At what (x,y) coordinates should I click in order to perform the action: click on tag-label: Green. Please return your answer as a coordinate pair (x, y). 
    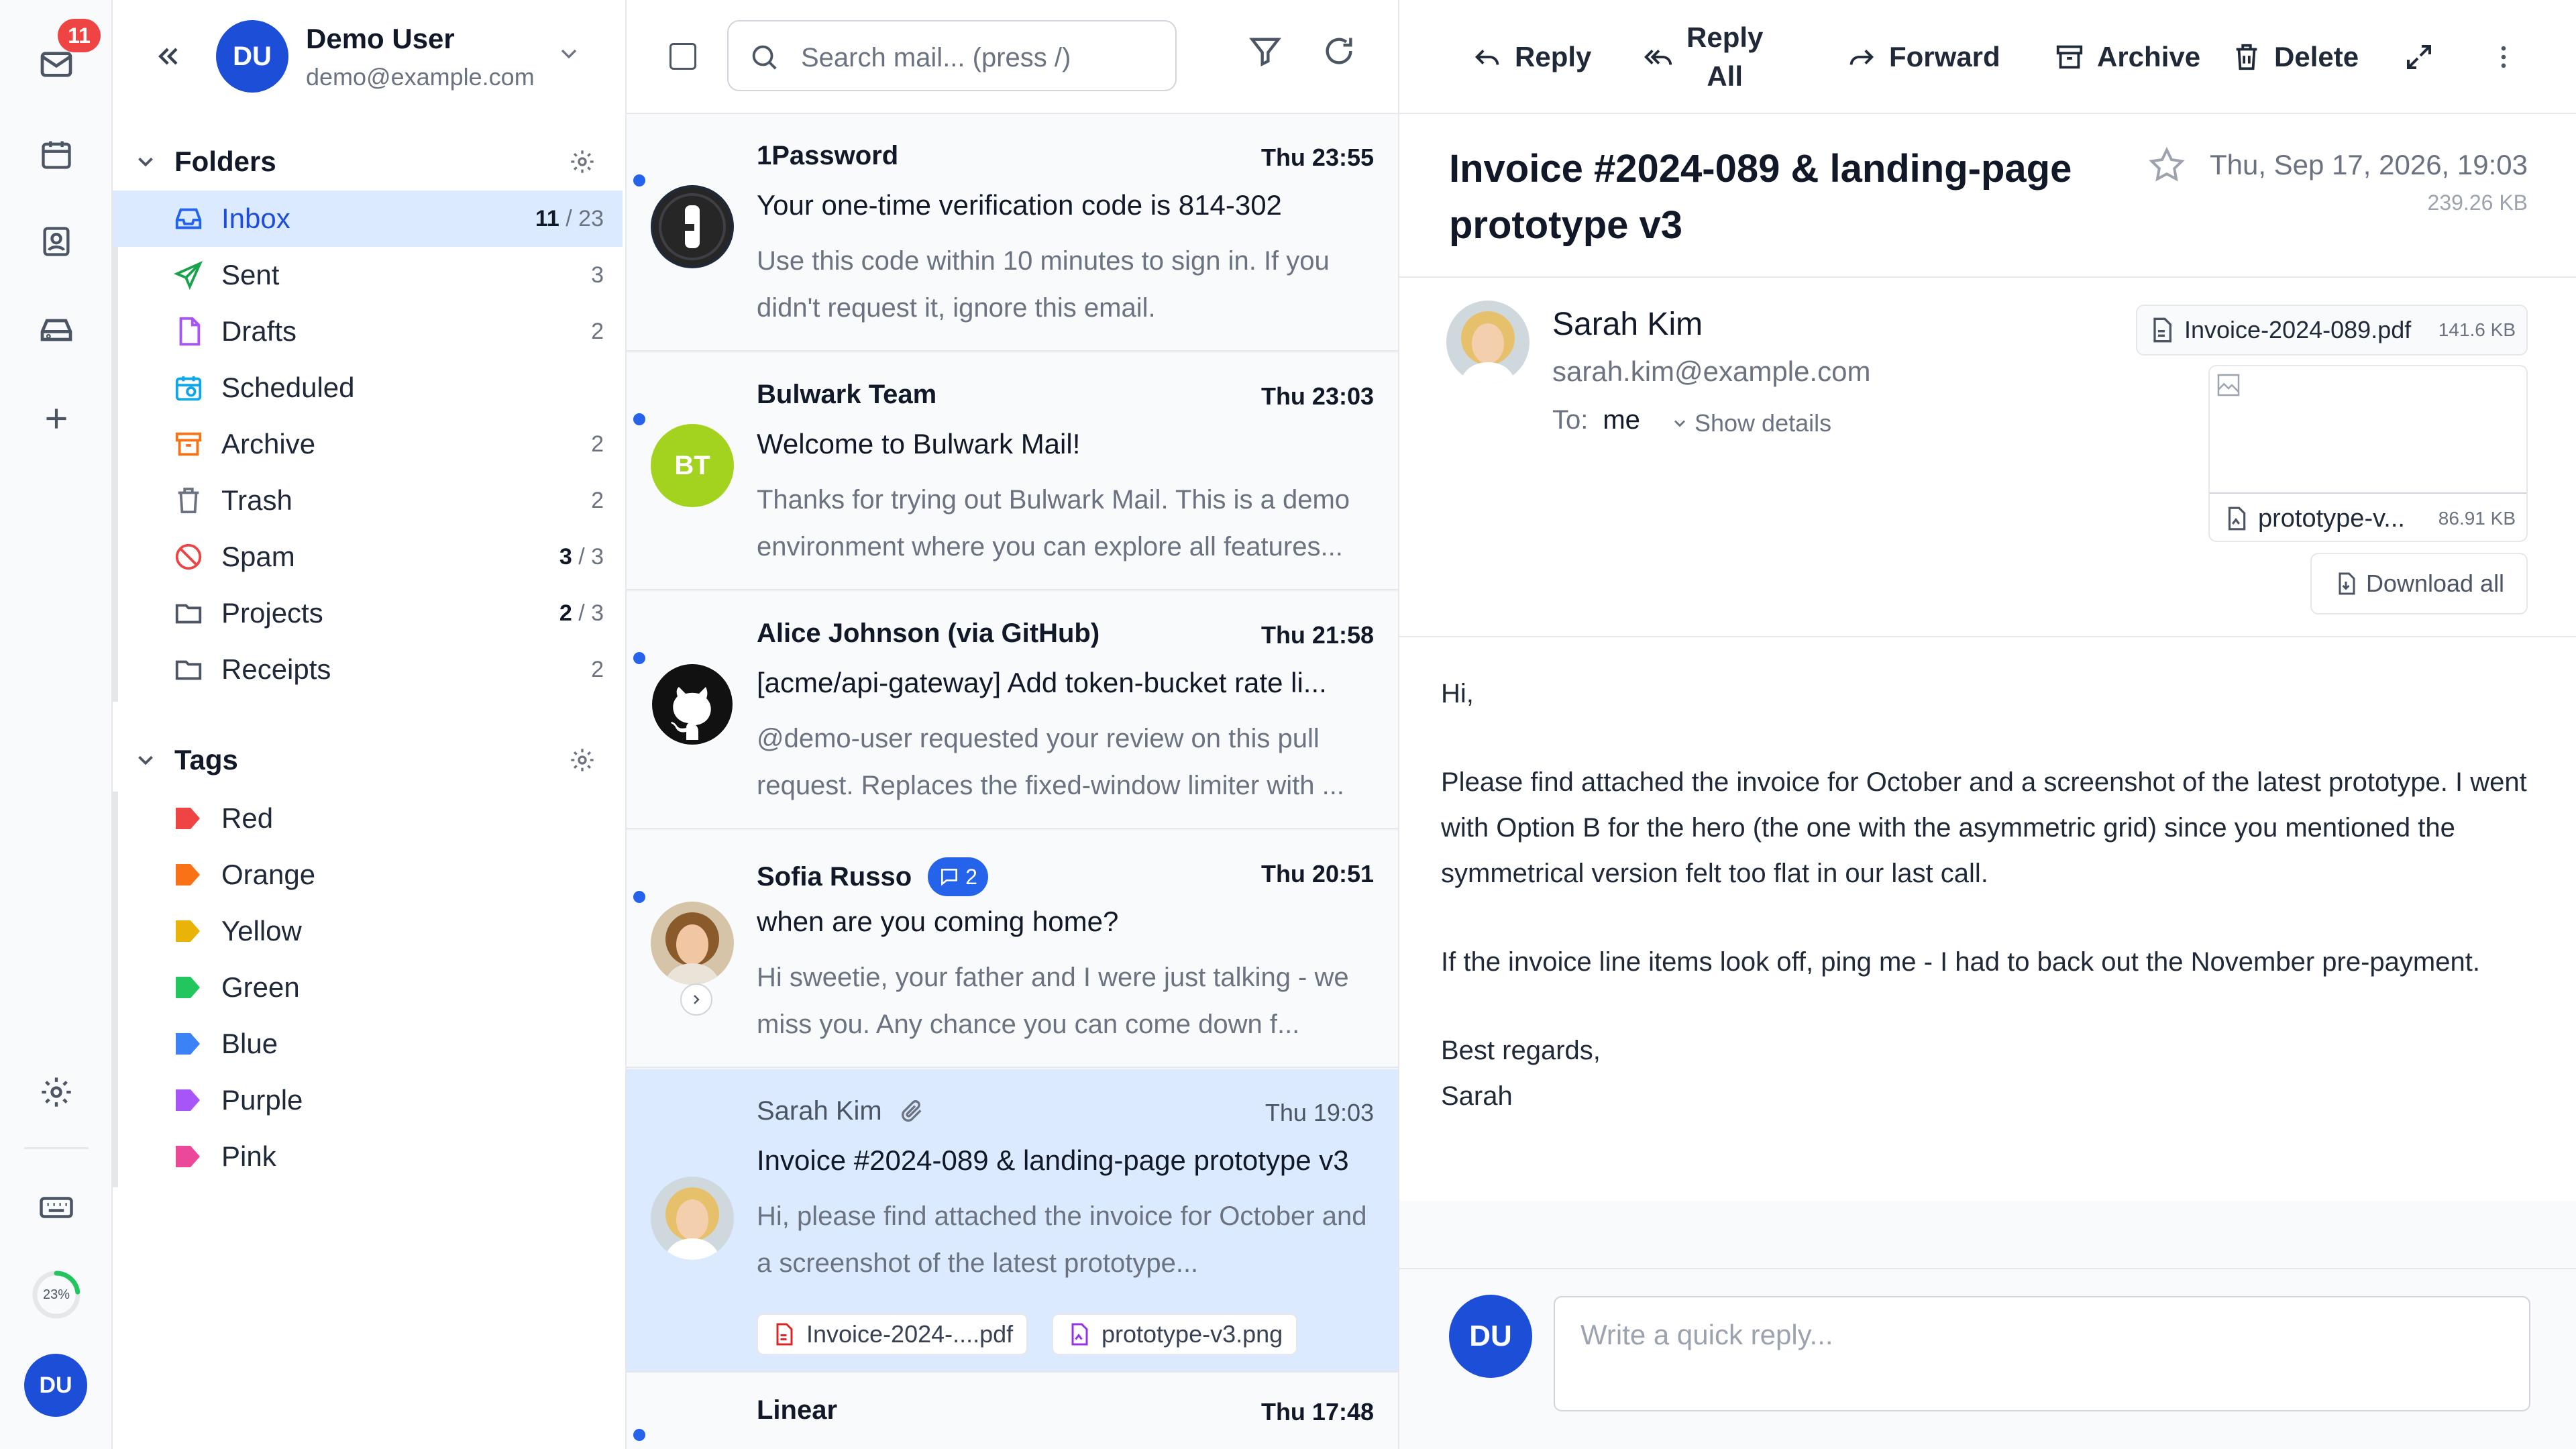
    Looking at the image, I should click on (260, 987).